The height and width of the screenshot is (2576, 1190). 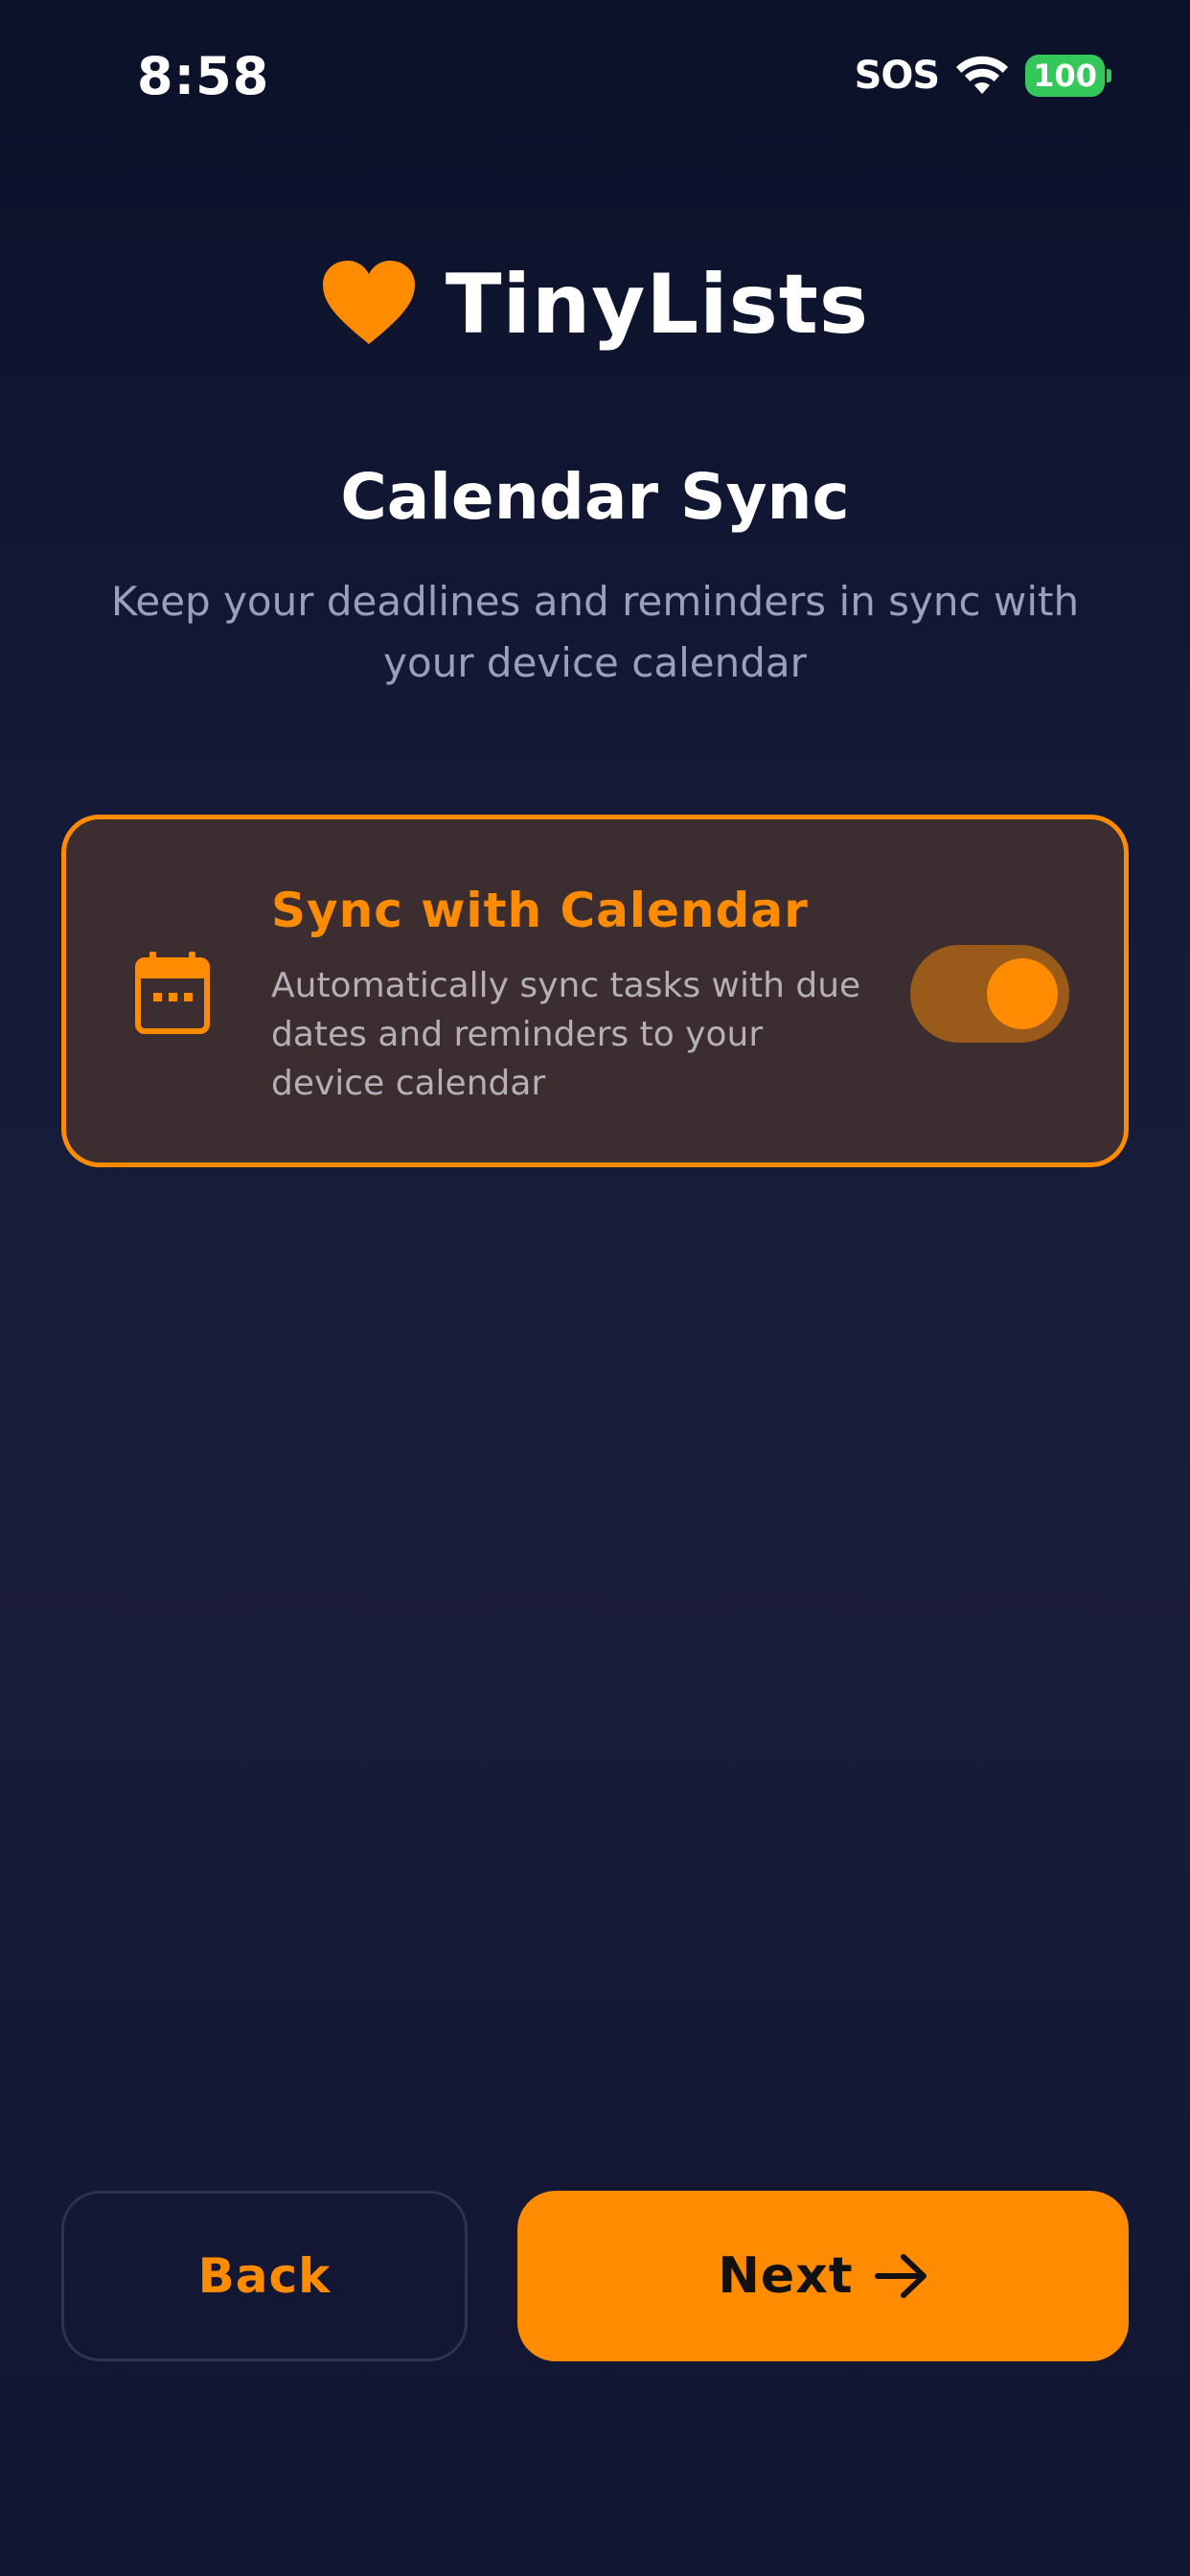 I want to click on sos-indicator: SOS, so click(x=898, y=76).